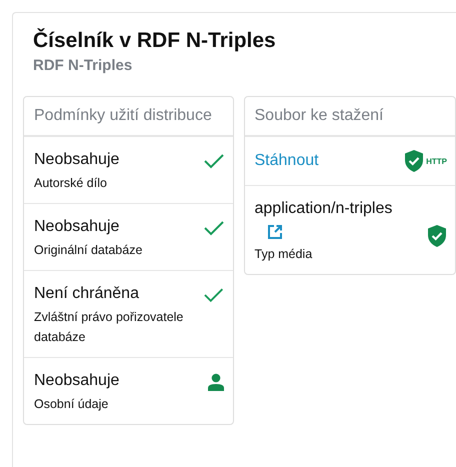  I want to click on term-label: Autorské dílo, so click(70, 183).